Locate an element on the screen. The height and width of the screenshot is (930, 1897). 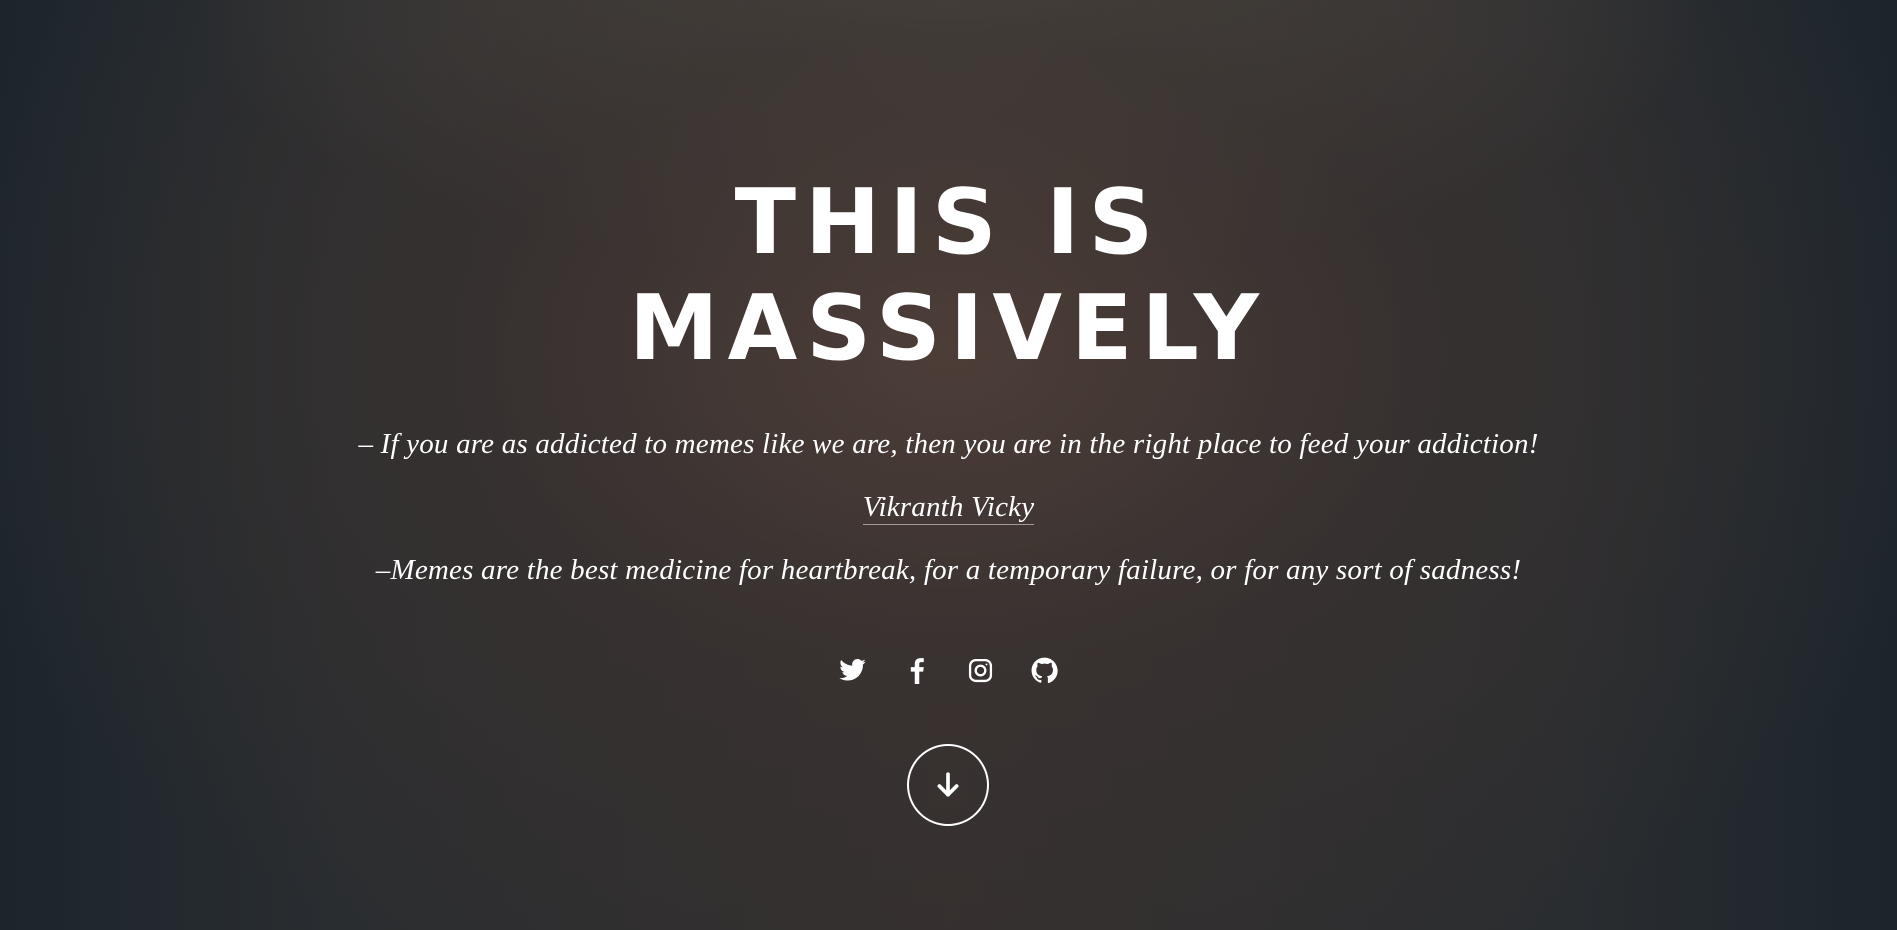
github-link is located at coordinates (1045, 670).